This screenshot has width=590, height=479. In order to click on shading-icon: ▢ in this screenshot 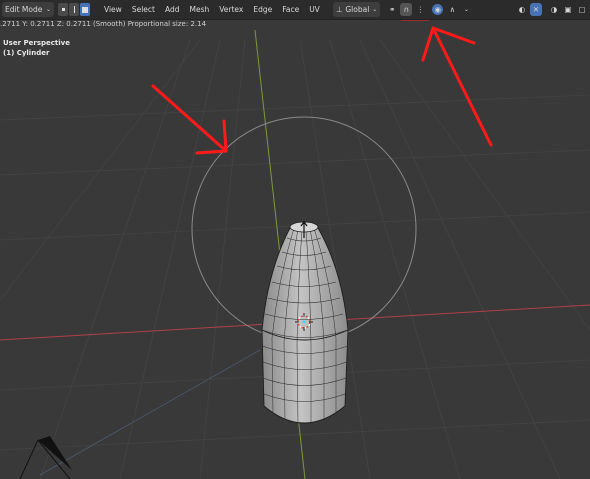, I will do `click(582, 9)`.